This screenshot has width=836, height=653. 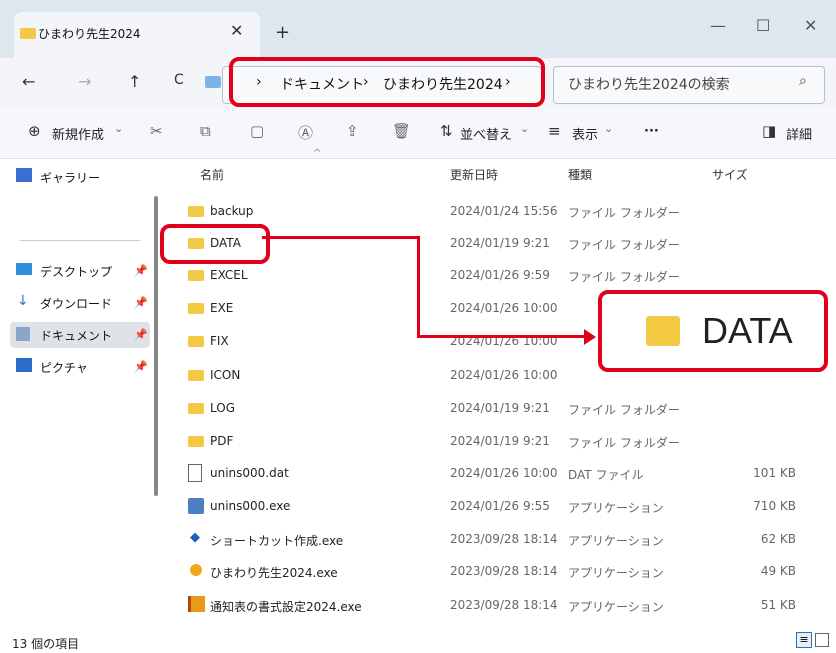 I want to click on cut-icon: ✂, so click(x=156, y=131).